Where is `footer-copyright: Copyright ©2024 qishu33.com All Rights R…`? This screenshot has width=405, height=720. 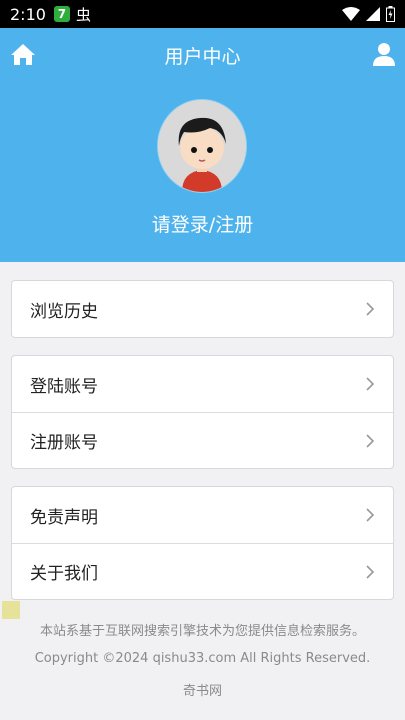 footer-copyright: Copyright ©2024 qishu33.com All Rights R… is located at coordinates (202, 658).